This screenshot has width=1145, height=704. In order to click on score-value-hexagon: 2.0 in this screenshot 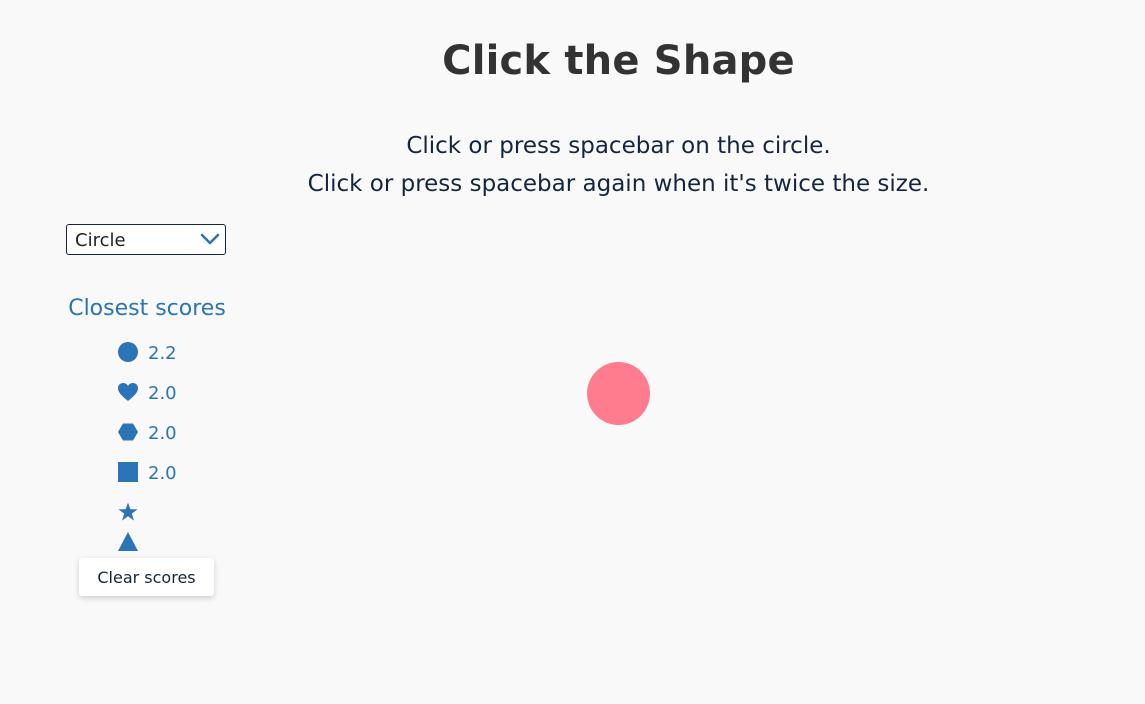, I will do `click(162, 433)`.